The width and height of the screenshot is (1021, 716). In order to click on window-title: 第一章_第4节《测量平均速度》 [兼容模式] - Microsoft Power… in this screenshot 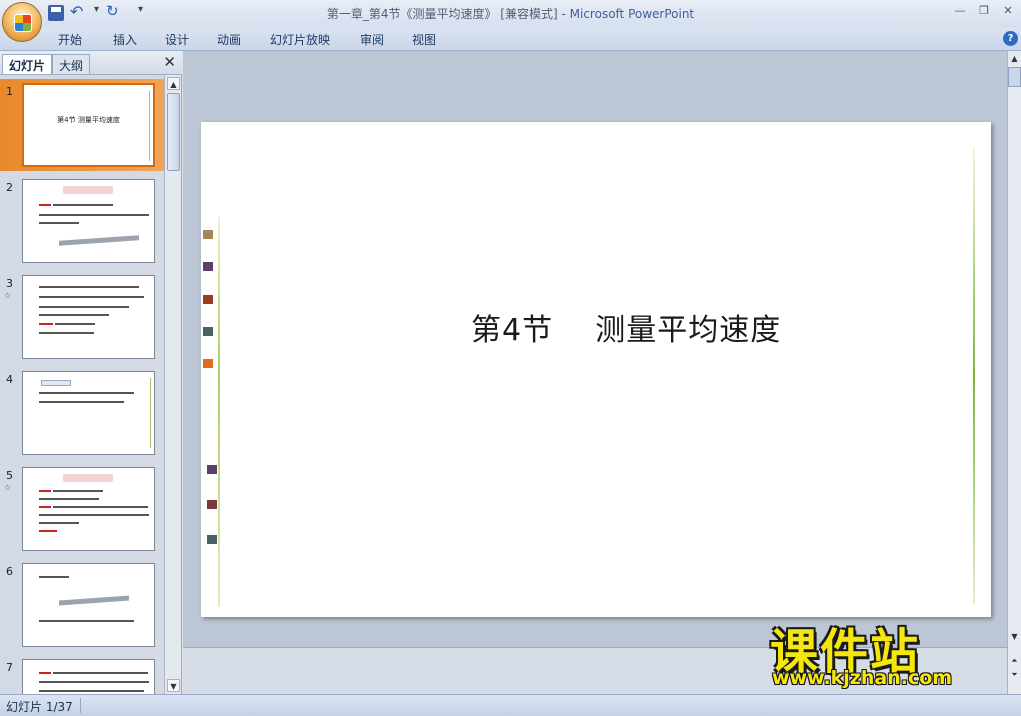, I will do `click(510, 13)`.